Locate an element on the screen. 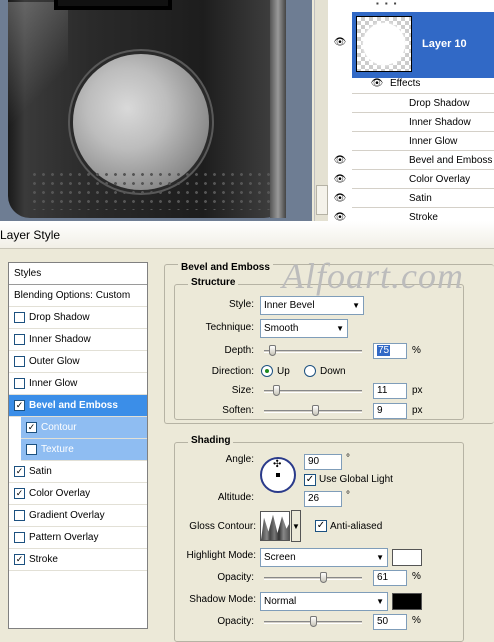  style-item: Gradient Overlay is located at coordinates (78, 516).